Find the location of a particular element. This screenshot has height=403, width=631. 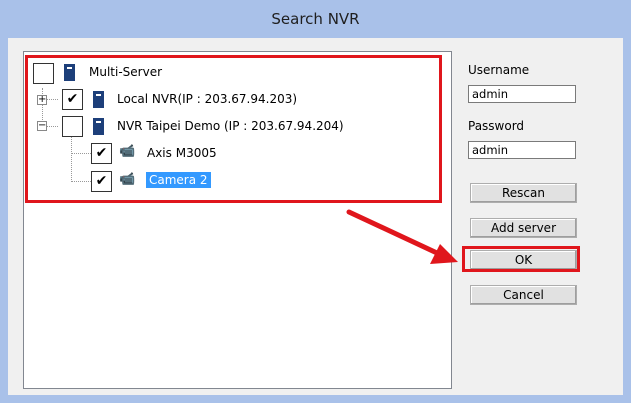

arrow-shaft is located at coordinates (393, 232).